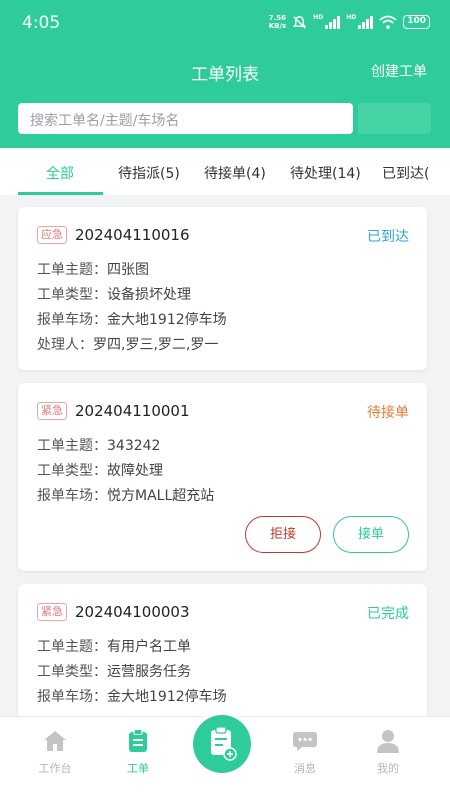  What do you see at coordinates (399, 71) in the screenshot?
I see `create-order-button: 创建工单` at bounding box center [399, 71].